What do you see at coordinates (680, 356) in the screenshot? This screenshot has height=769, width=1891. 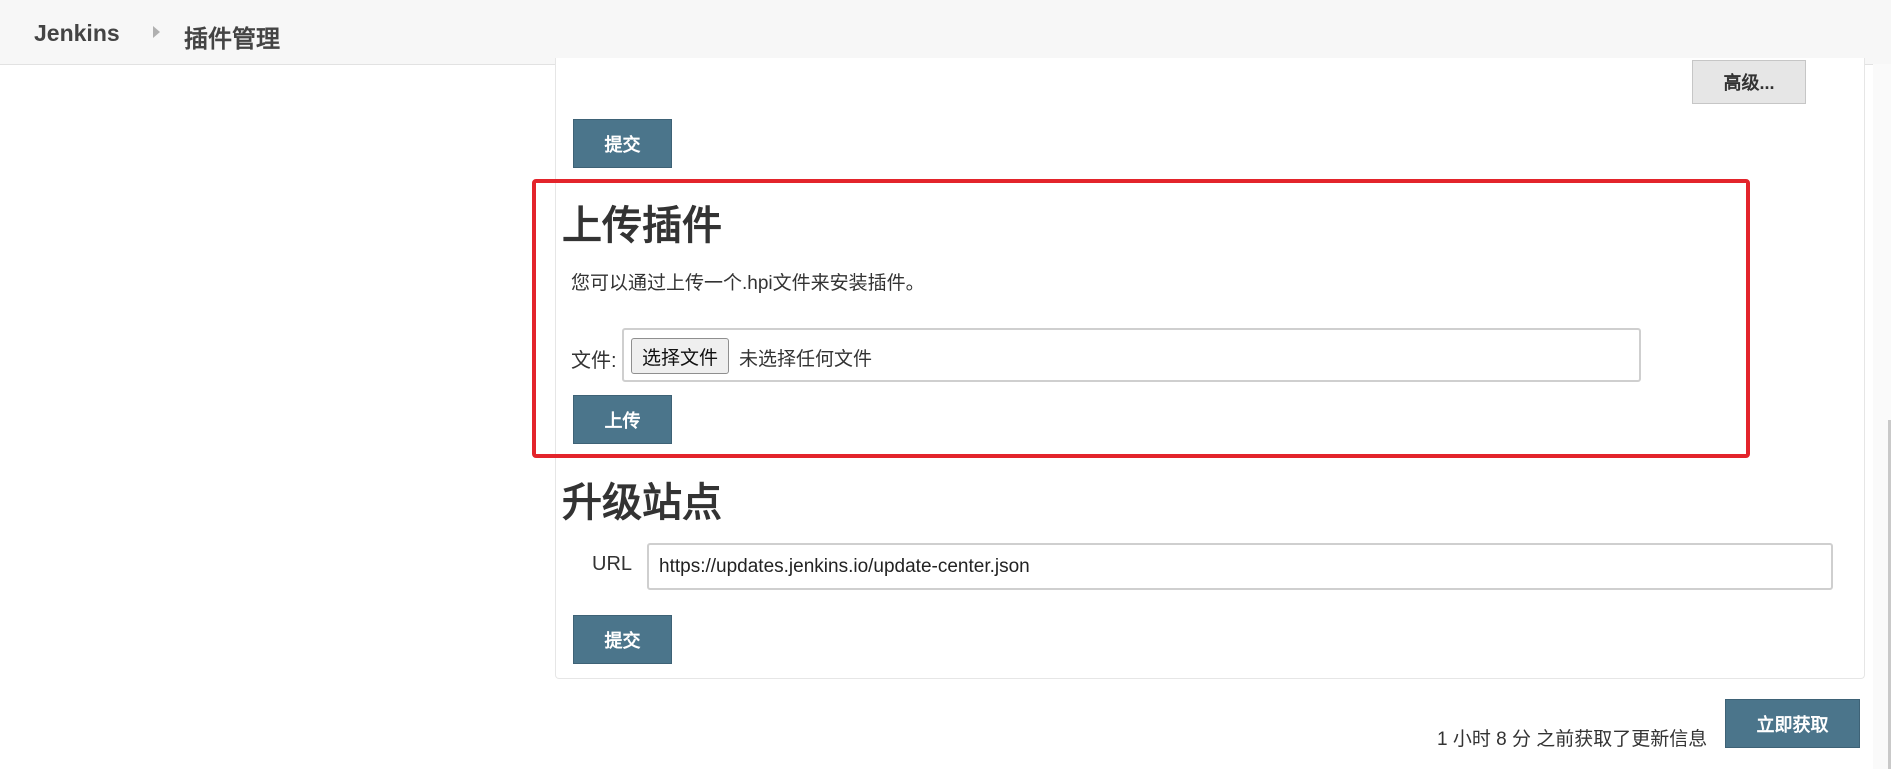 I see `choose-file-button: 选择文件` at bounding box center [680, 356].